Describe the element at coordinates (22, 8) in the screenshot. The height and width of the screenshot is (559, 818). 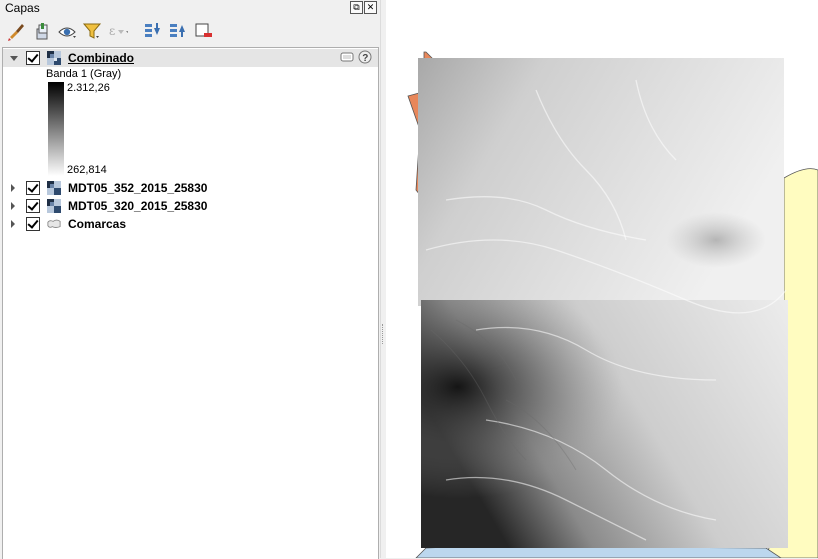
I see `panel-title: Capas` at that location.